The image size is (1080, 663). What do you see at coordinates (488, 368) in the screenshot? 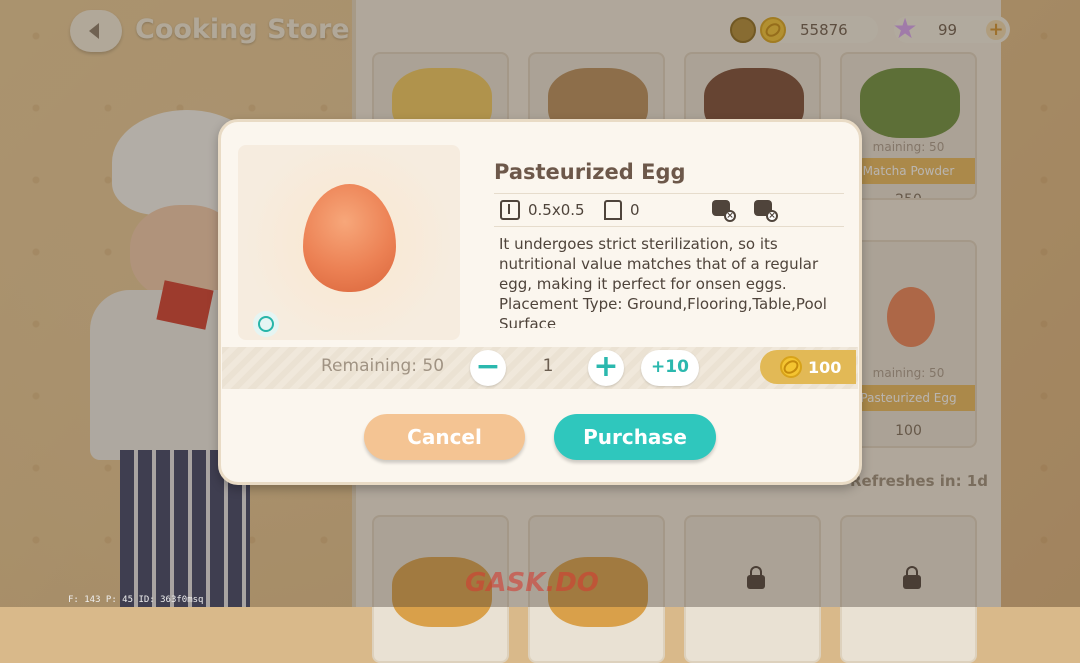
I see `decrease-button: −` at bounding box center [488, 368].